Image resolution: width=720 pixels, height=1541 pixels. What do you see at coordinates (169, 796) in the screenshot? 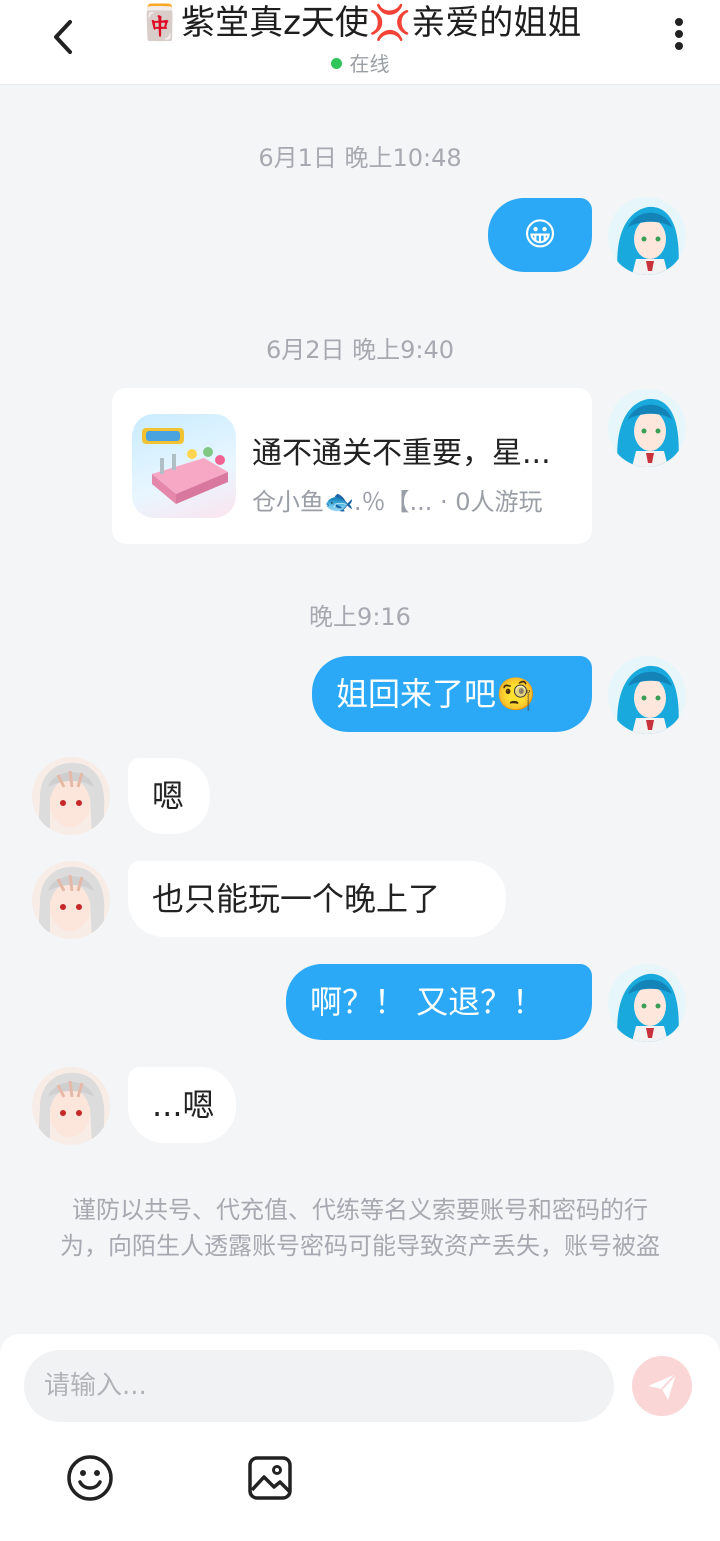
I see `message-bubble-received: 嗯` at bounding box center [169, 796].